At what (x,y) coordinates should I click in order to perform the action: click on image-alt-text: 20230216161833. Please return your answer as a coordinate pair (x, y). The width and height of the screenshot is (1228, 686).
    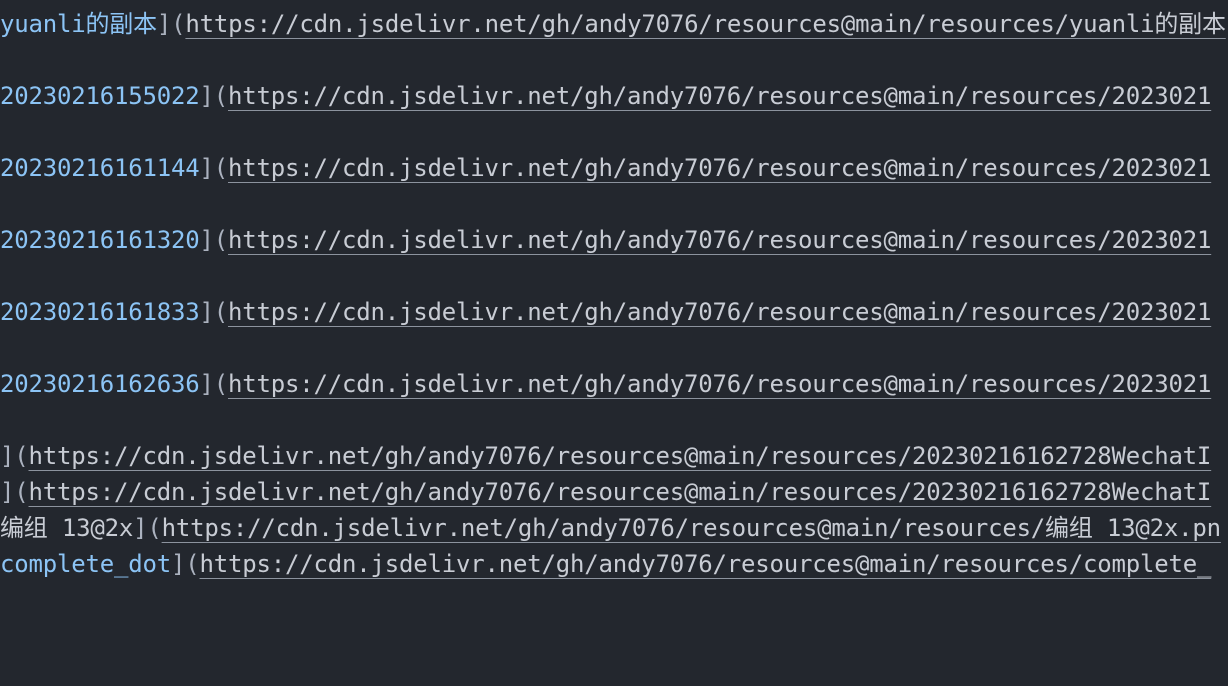
    Looking at the image, I should click on (100, 312).